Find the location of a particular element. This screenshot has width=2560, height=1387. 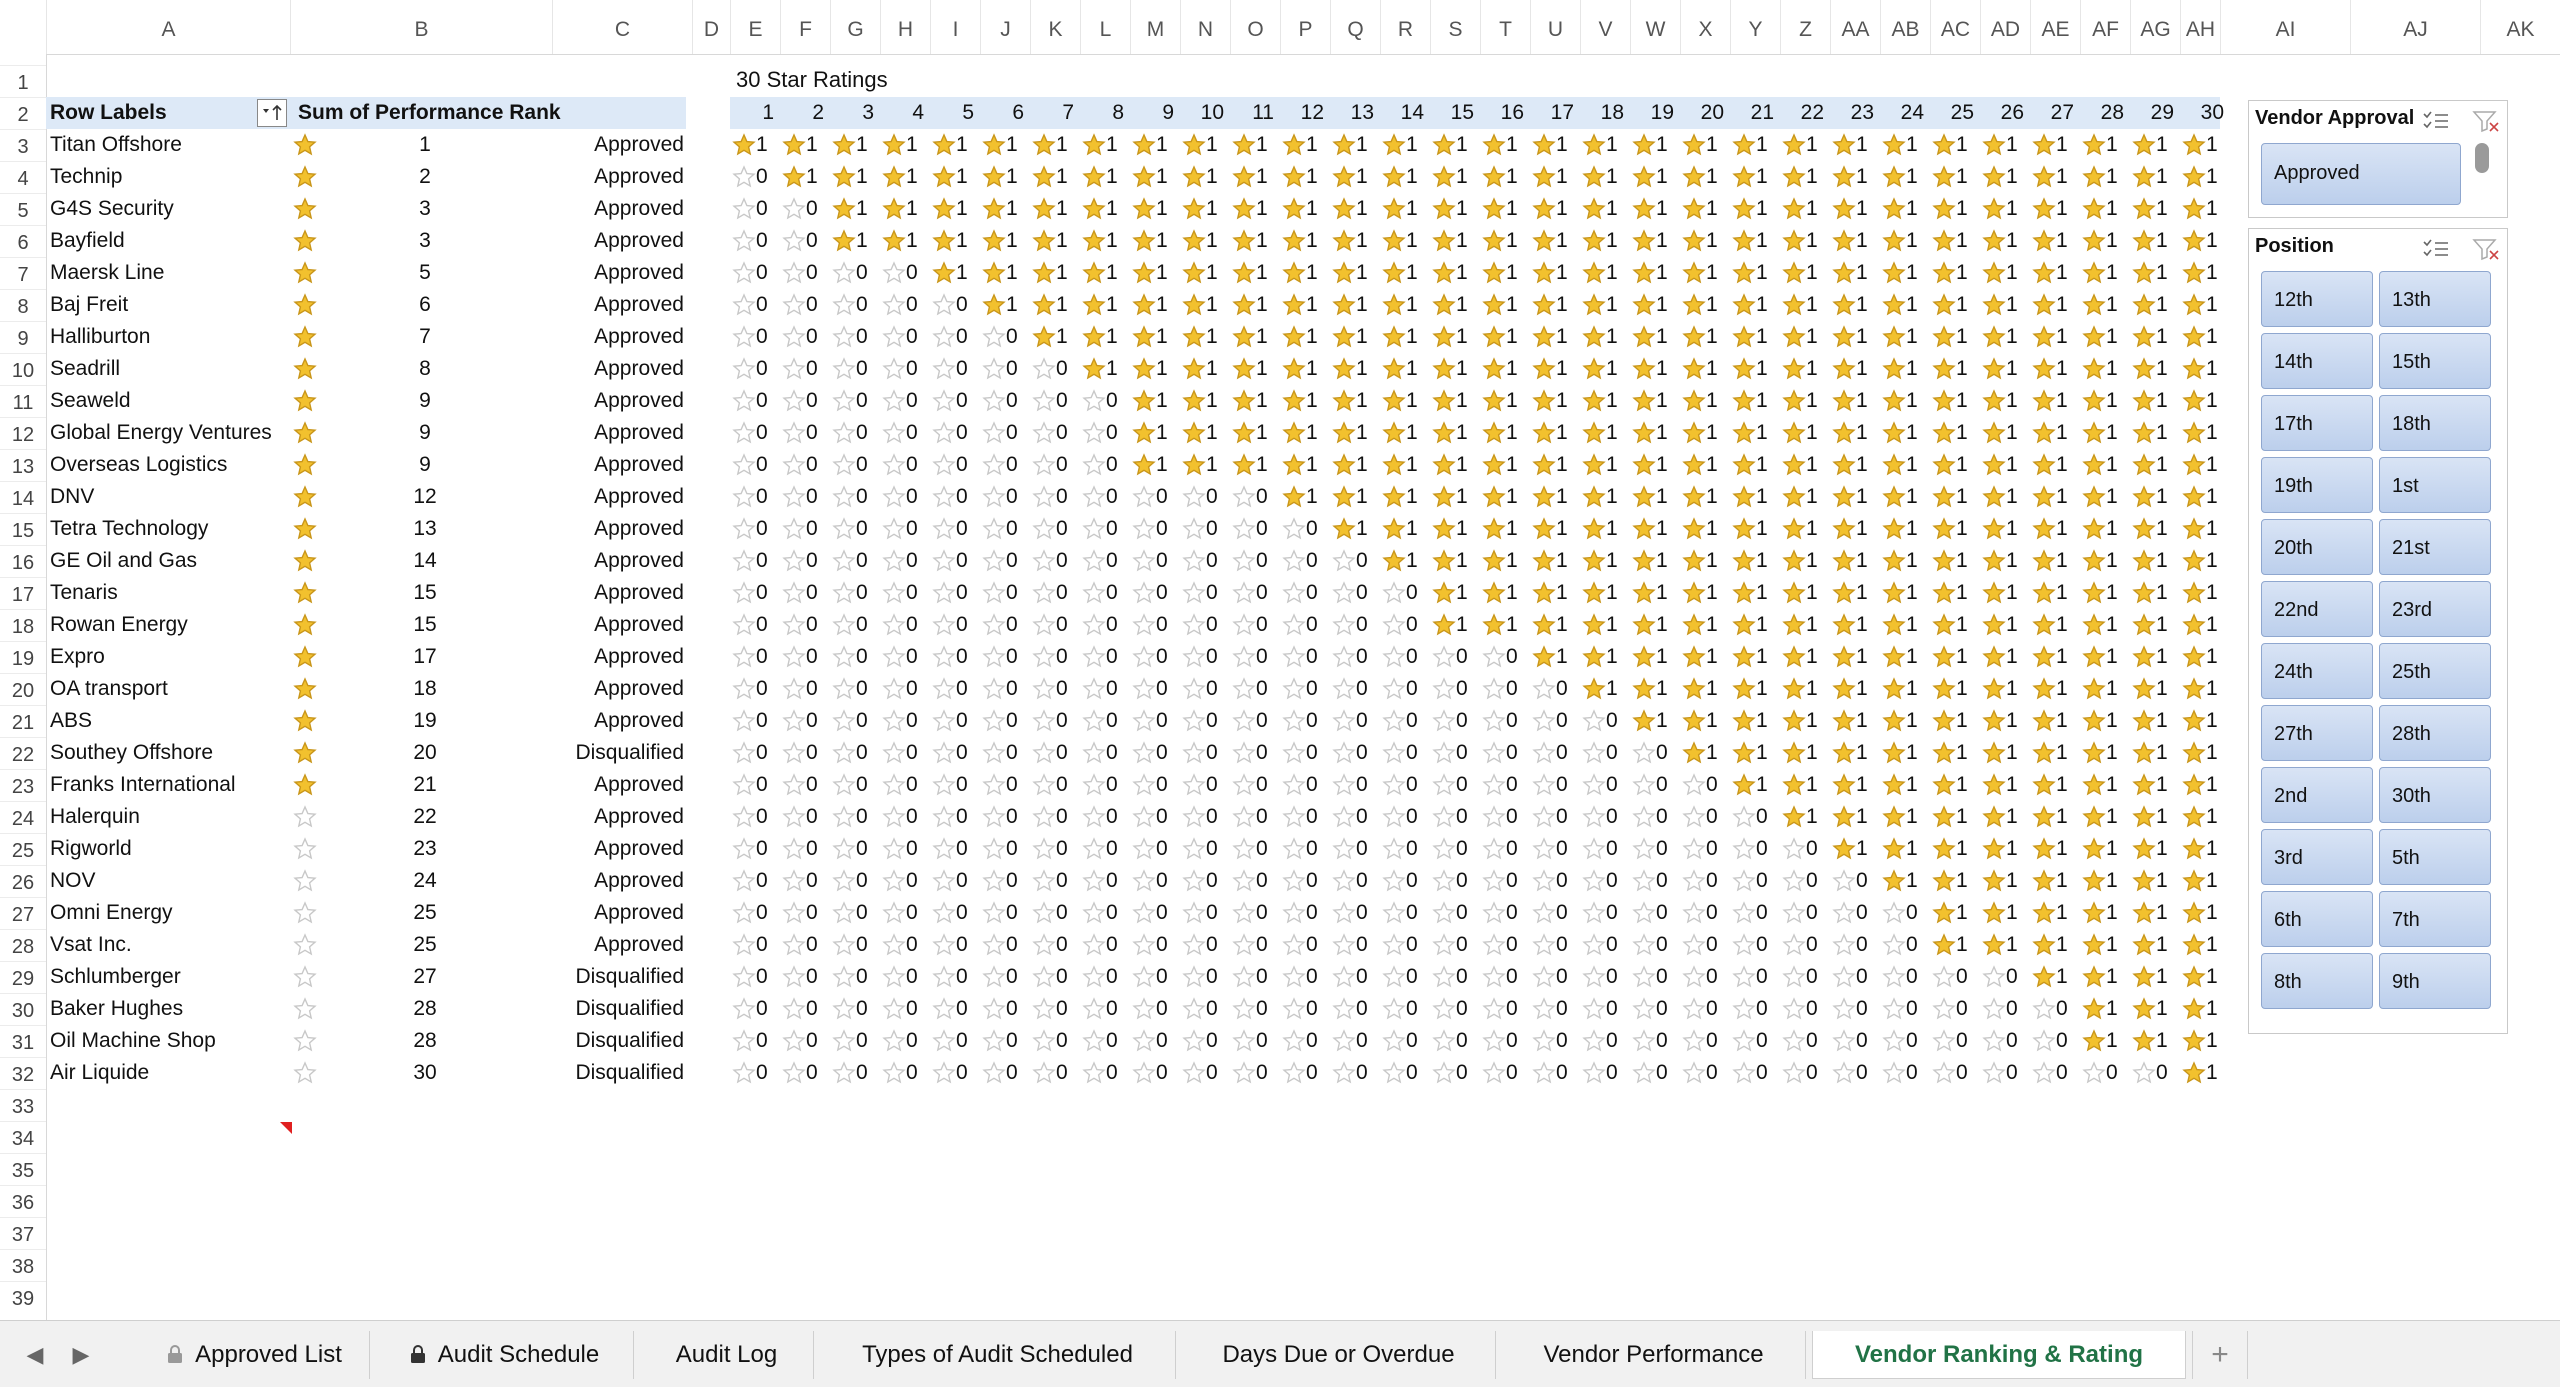

row-header: 34 is located at coordinates (23, 1137).